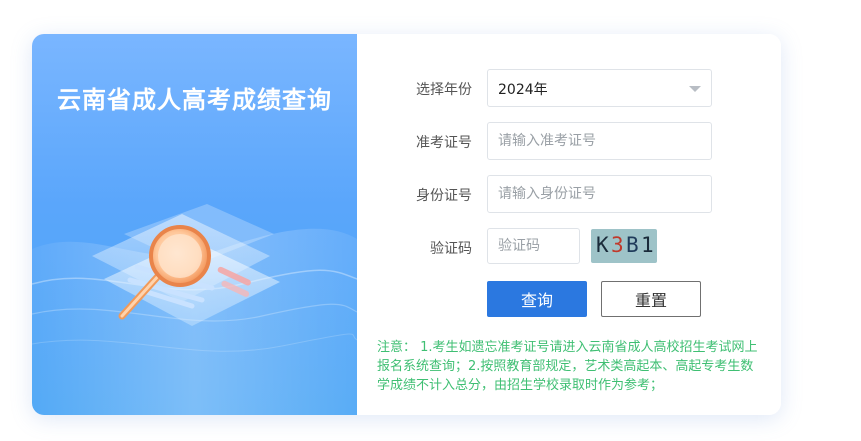 This screenshot has height=441, width=861. I want to click on admission-number-input, so click(599, 141).